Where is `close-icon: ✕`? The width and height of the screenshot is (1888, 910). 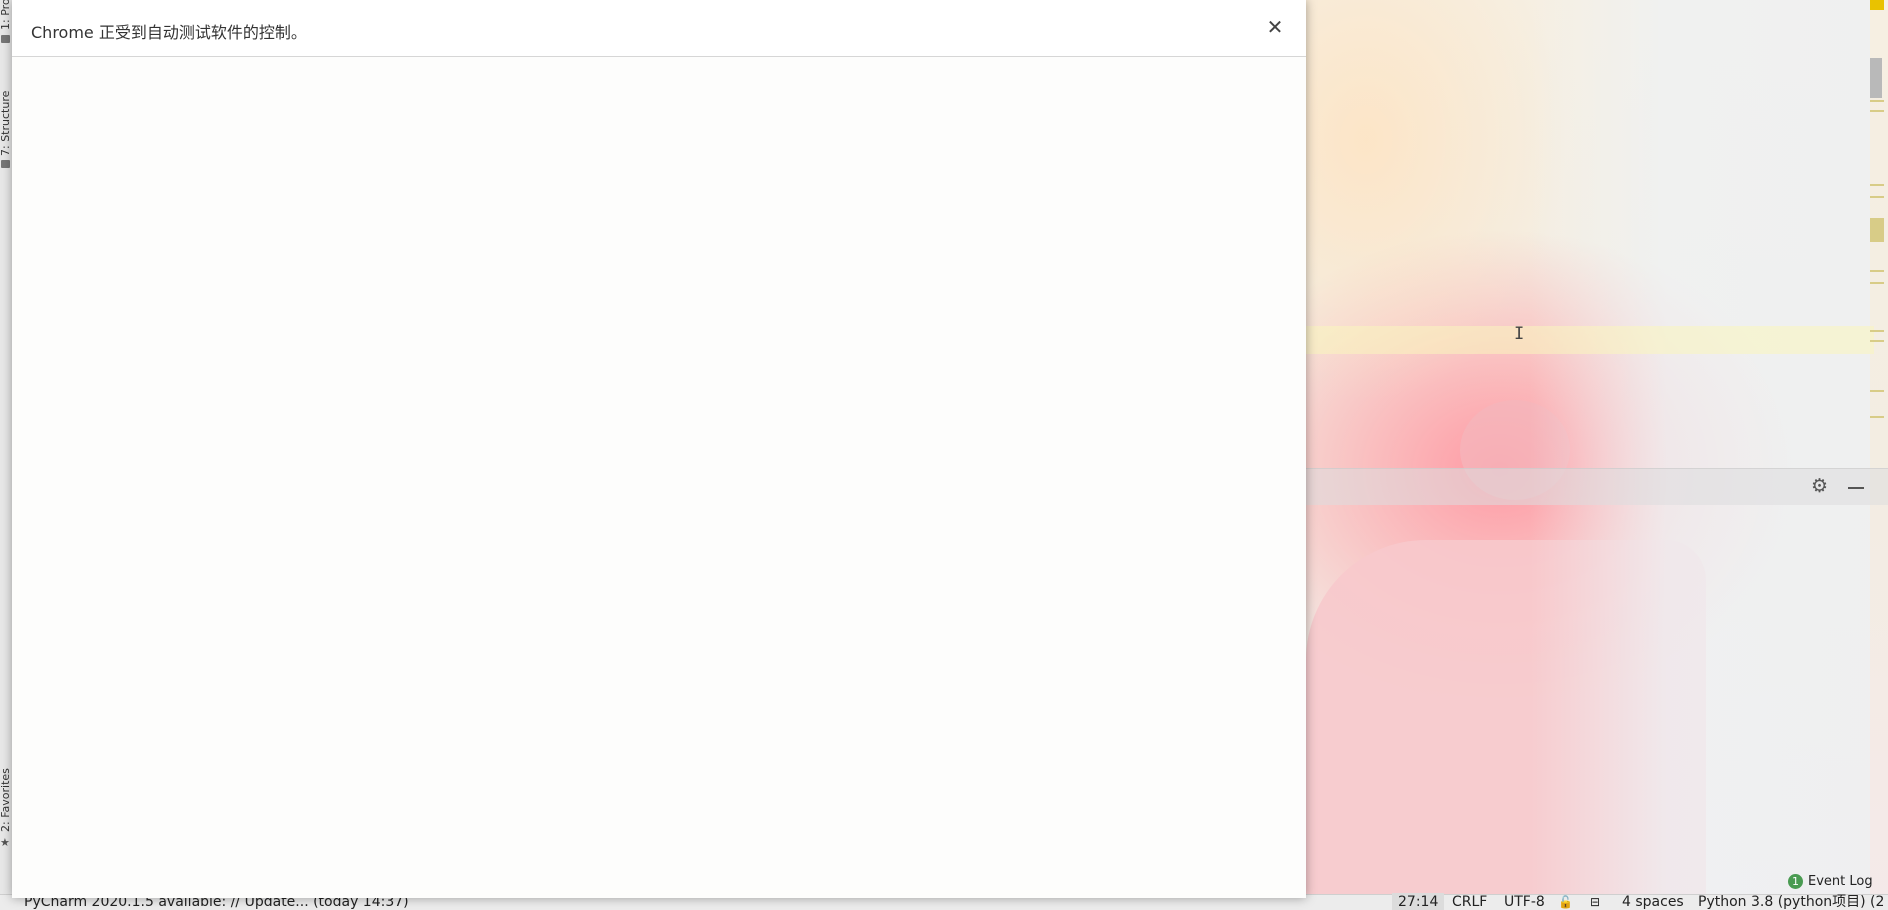
close-icon: ✕ is located at coordinates (1275, 27).